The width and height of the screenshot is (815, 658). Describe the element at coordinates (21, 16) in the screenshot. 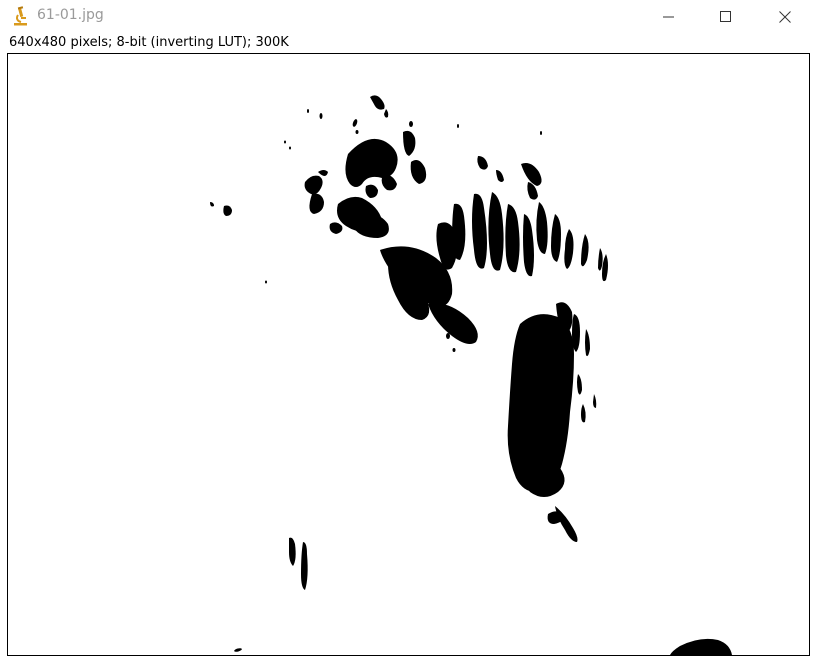

I see `microscope-icon` at that location.